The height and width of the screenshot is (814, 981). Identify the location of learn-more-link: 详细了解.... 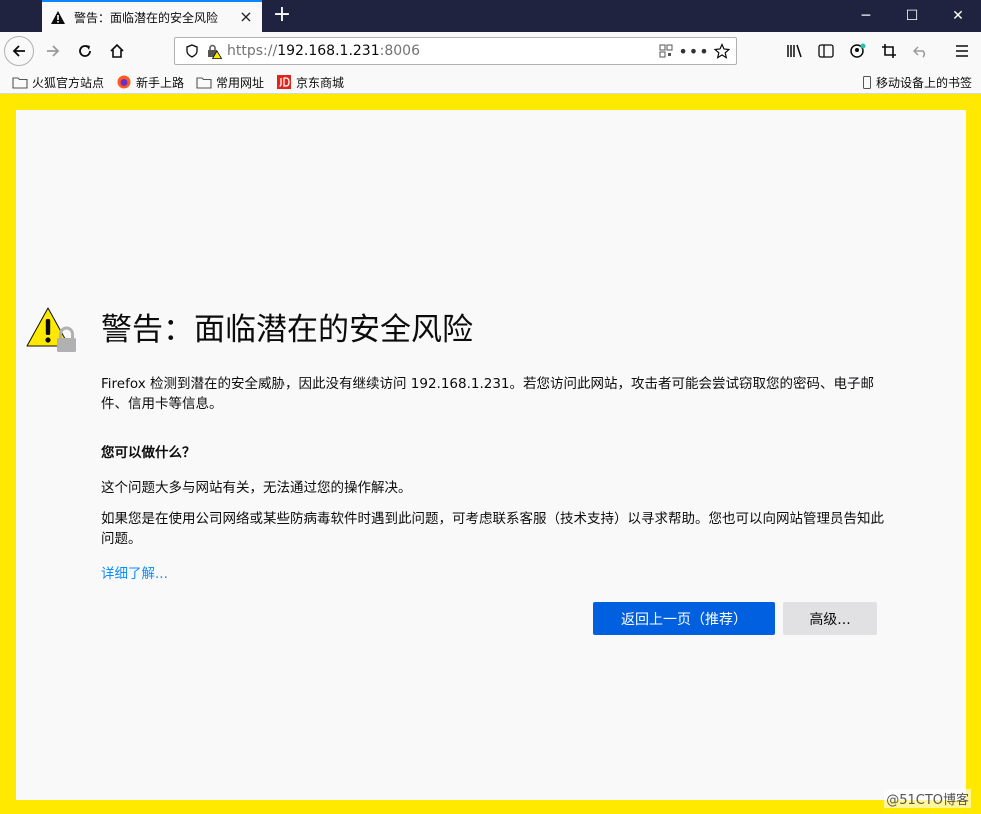
(134, 572).